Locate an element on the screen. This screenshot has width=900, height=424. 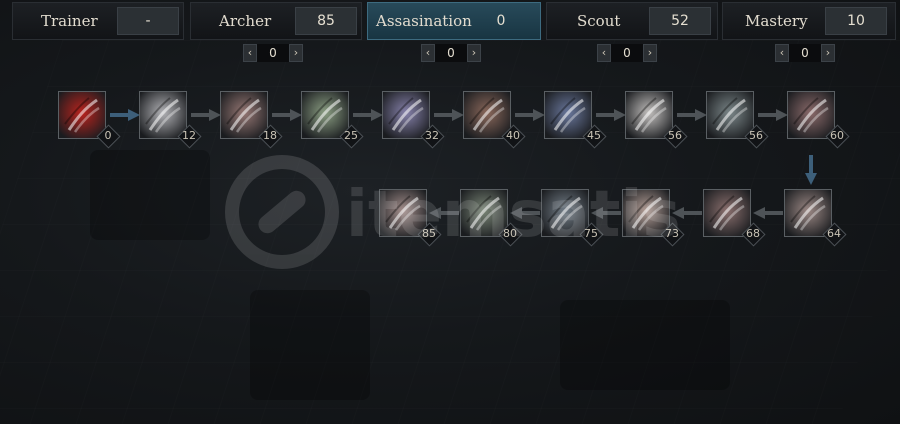
skill-level: 12 is located at coordinates (189, 135).